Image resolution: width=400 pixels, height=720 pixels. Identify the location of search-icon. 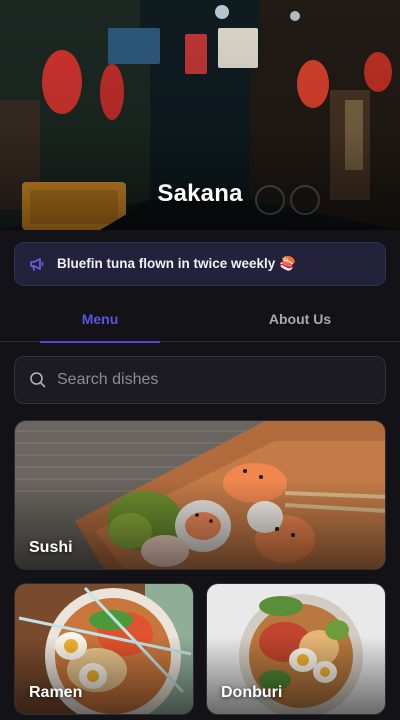
(38, 380).